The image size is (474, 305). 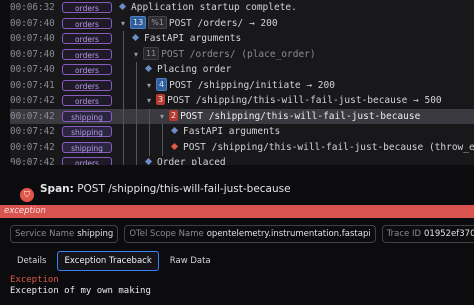 I want to click on span-count-badge: 3, so click(x=161, y=99).